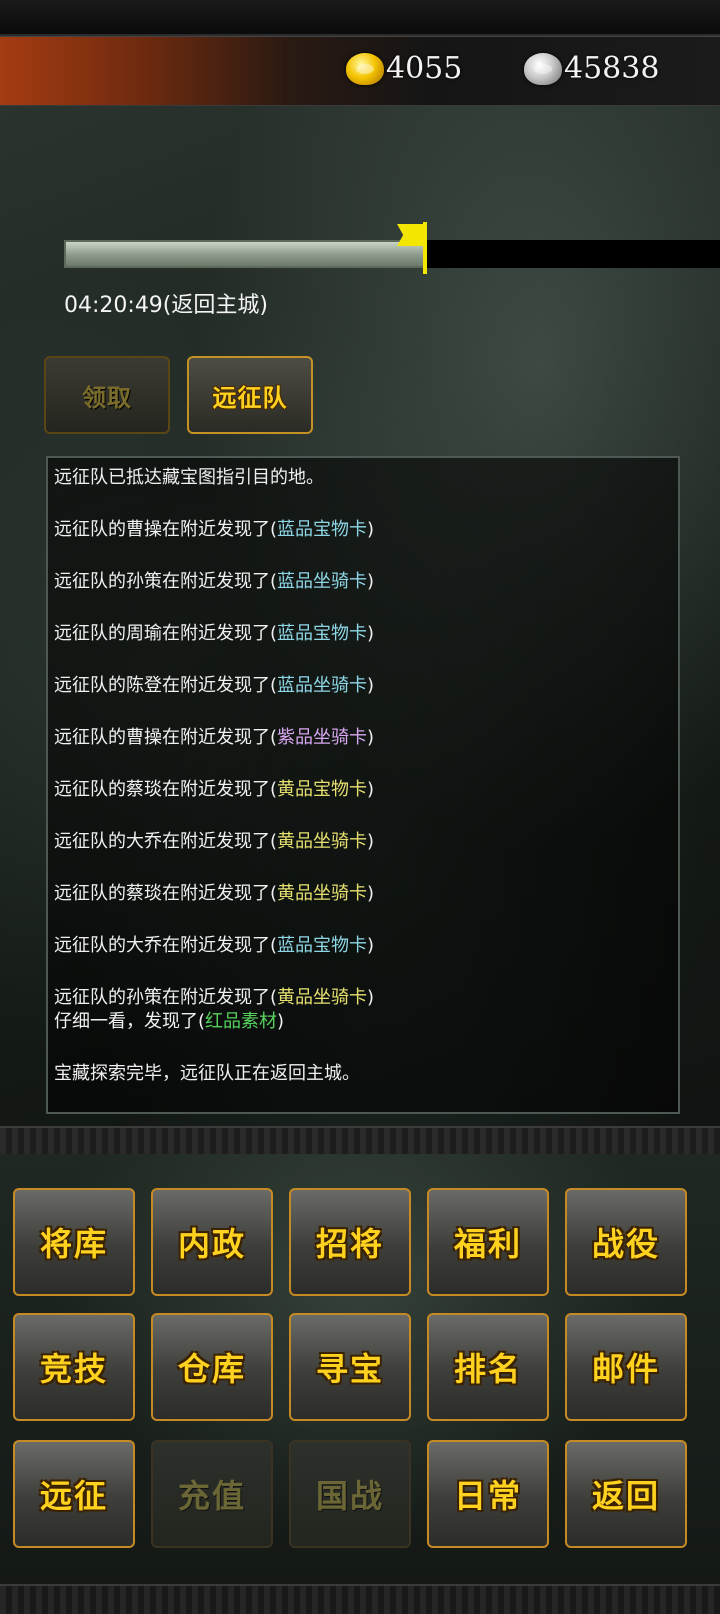 Image resolution: width=720 pixels, height=1614 pixels. I want to click on progress-fill, so click(244, 254).